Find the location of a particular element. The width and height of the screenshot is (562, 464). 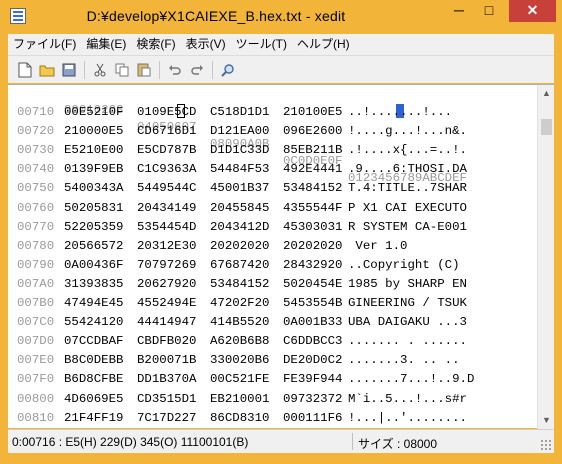

hex-byte-group: 54484F53 is located at coordinates (240, 169).